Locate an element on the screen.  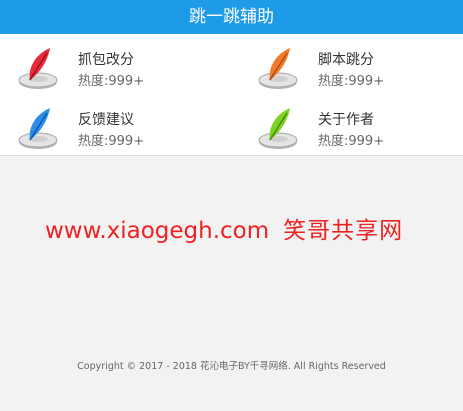
orange-feather-icon is located at coordinates (278, 68).